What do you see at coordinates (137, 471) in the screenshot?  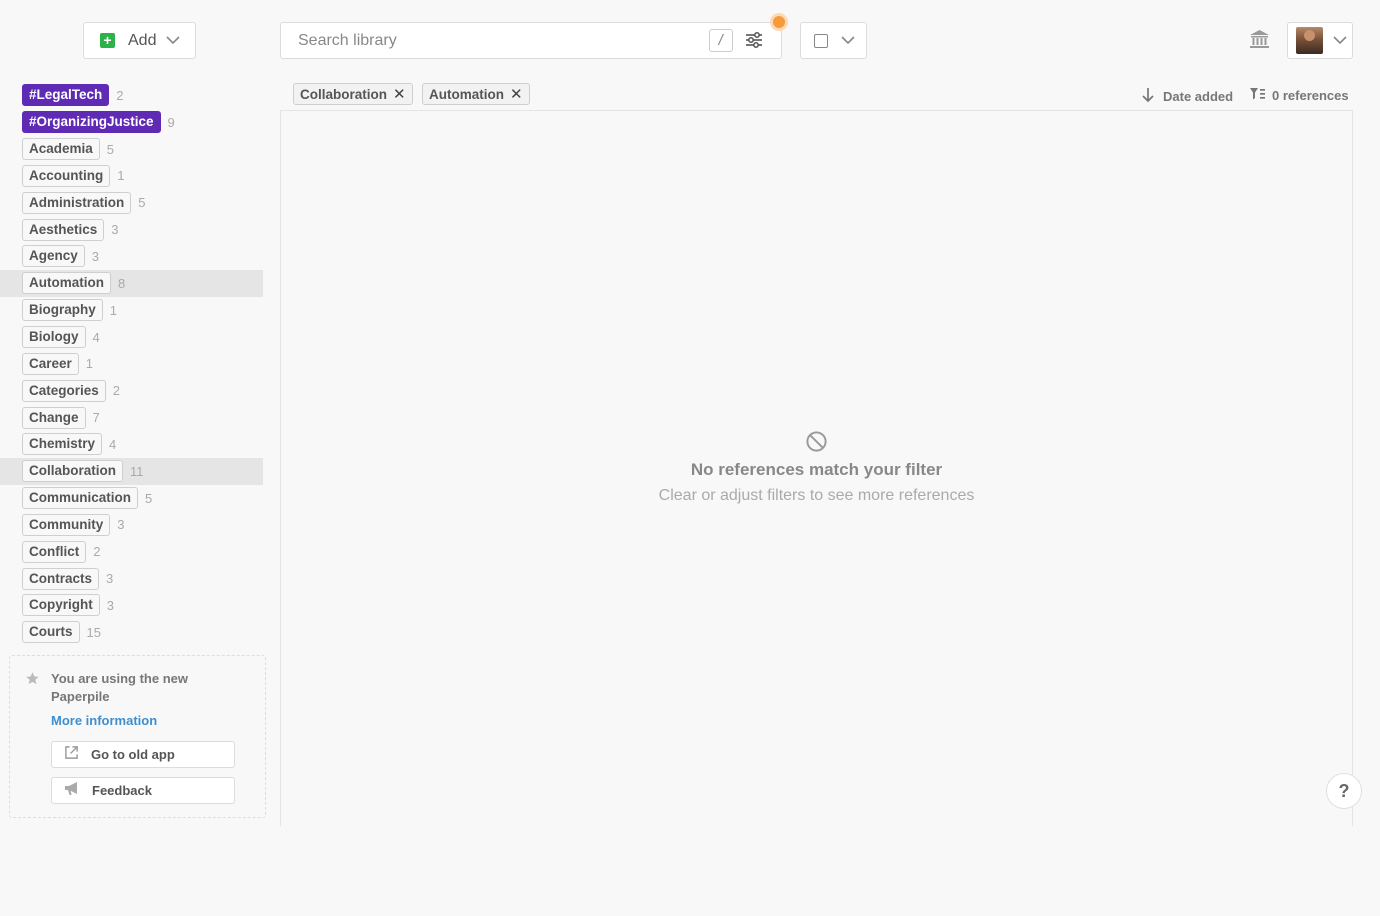 I see `tag-count: 11` at bounding box center [137, 471].